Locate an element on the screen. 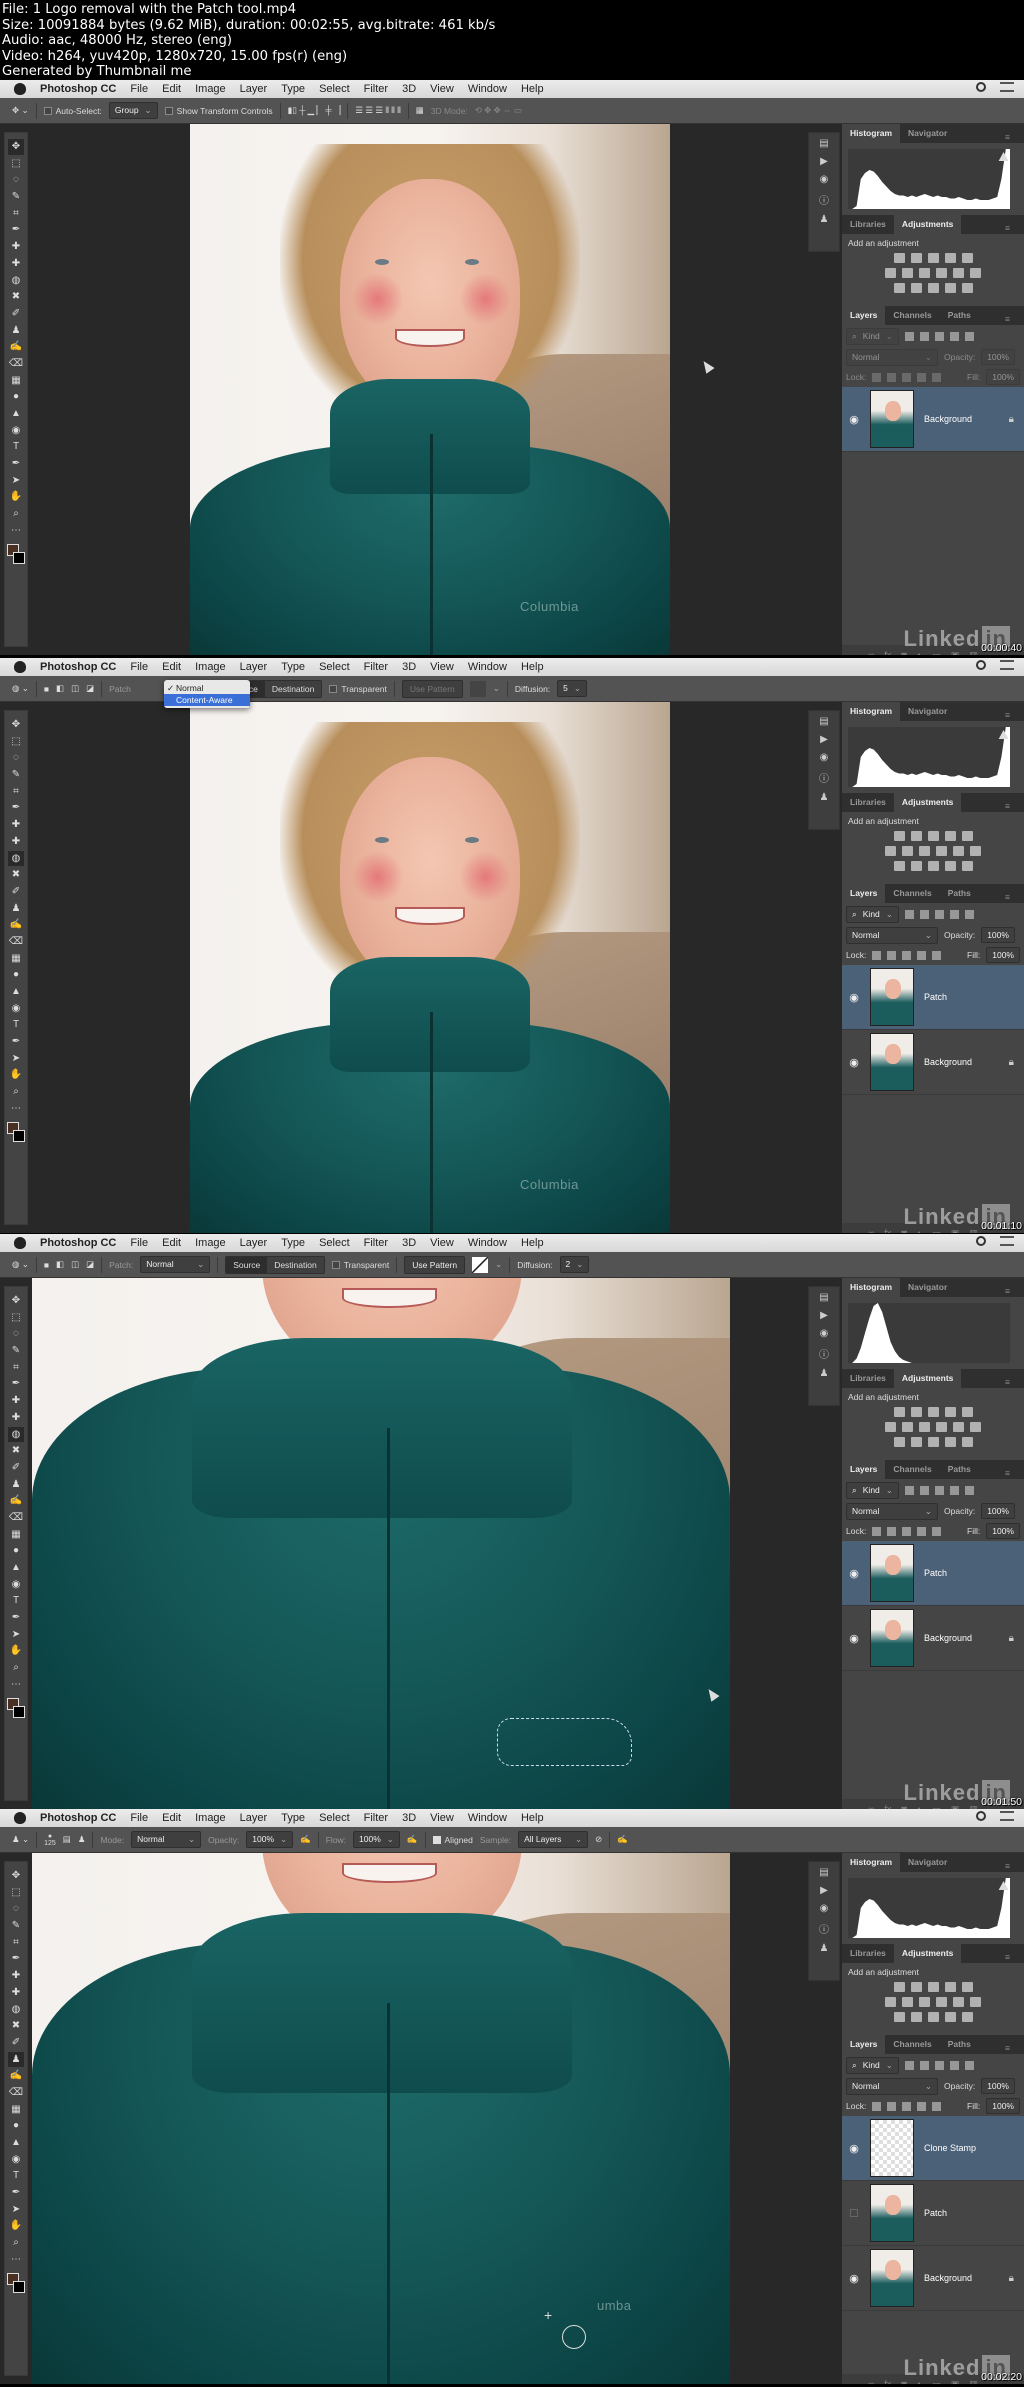 This screenshot has height=2387, width=1024. tab-paths: Paths is located at coordinates (959, 893).